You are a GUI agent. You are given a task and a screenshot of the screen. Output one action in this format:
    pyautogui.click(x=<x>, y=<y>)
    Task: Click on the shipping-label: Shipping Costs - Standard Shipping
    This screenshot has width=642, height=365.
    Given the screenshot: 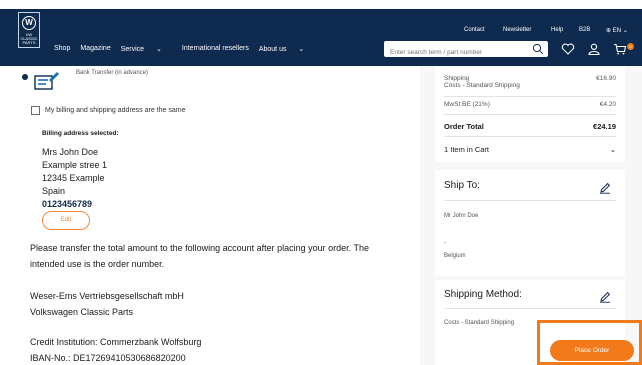 What is the action you would take?
    pyautogui.click(x=482, y=82)
    